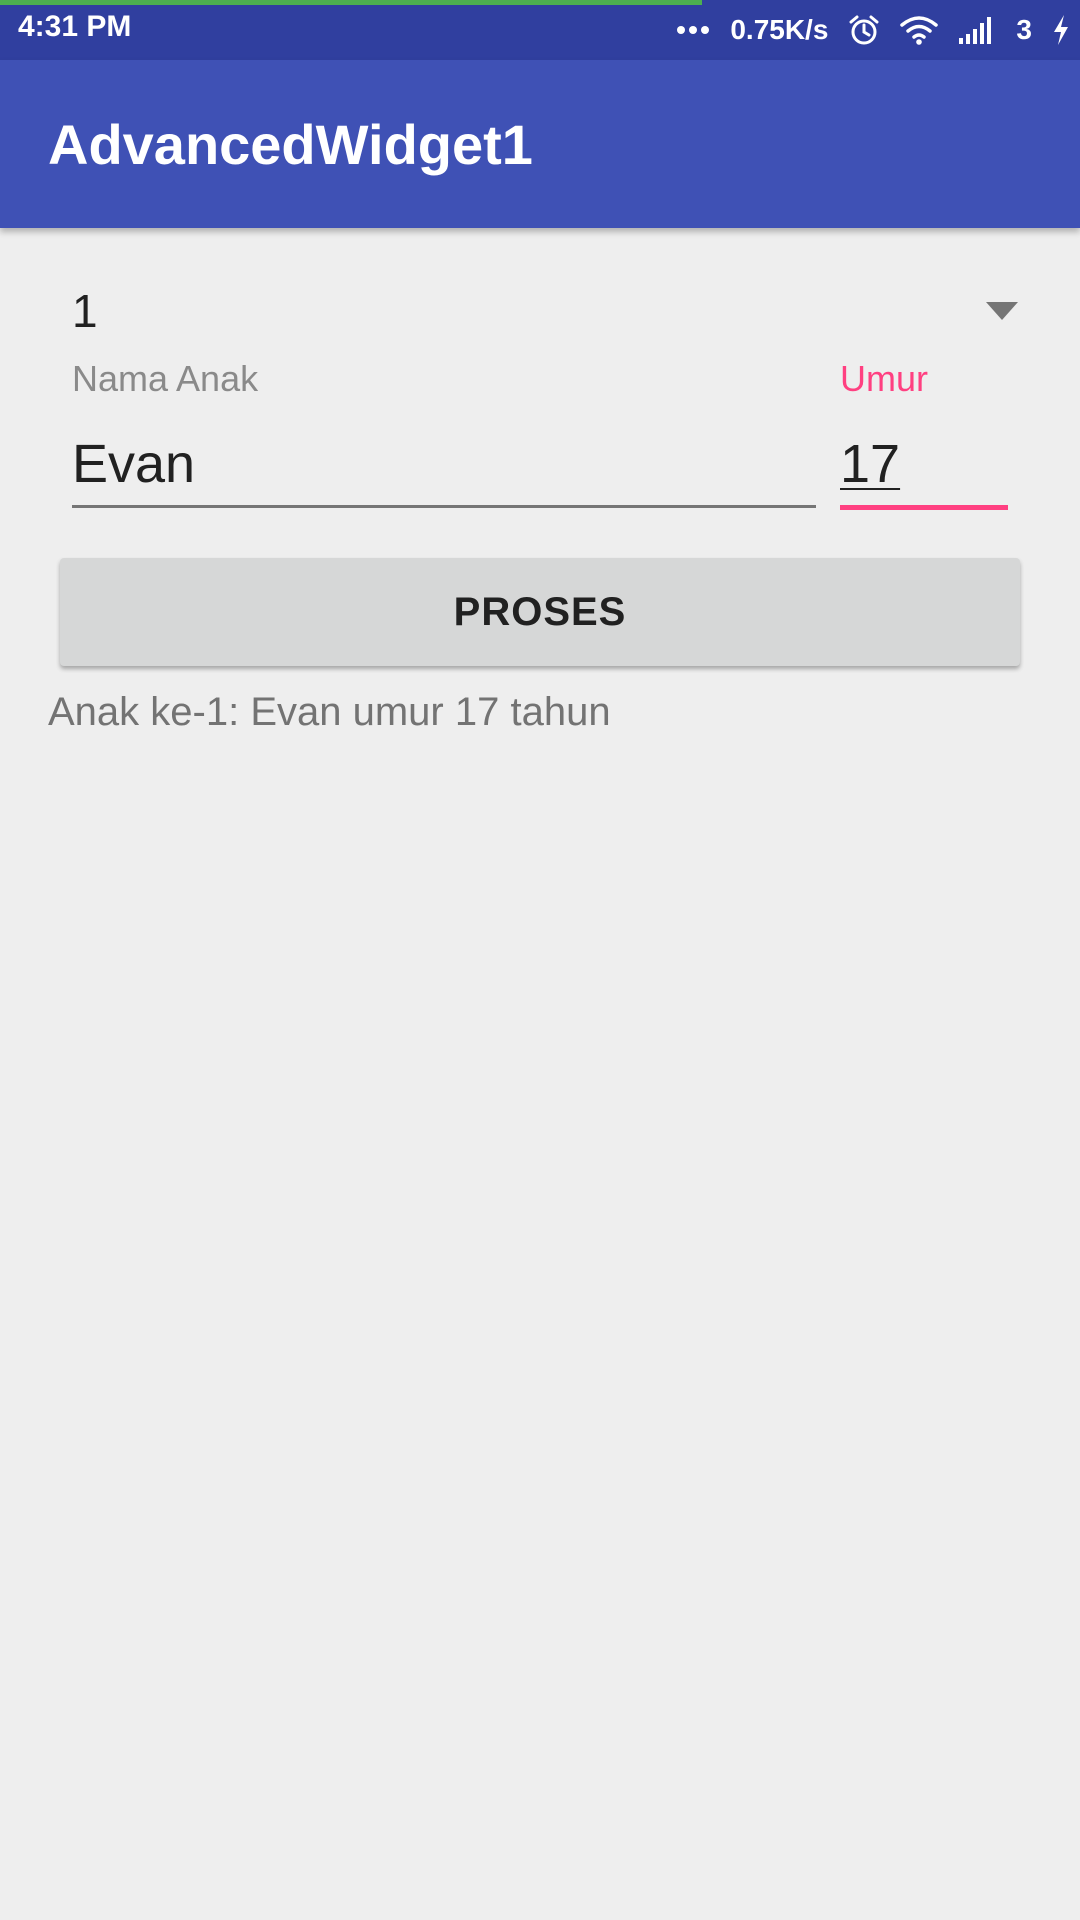 The height and width of the screenshot is (1920, 1080). What do you see at coordinates (1061, 30) in the screenshot?
I see `charging-icon` at bounding box center [1061, 30].